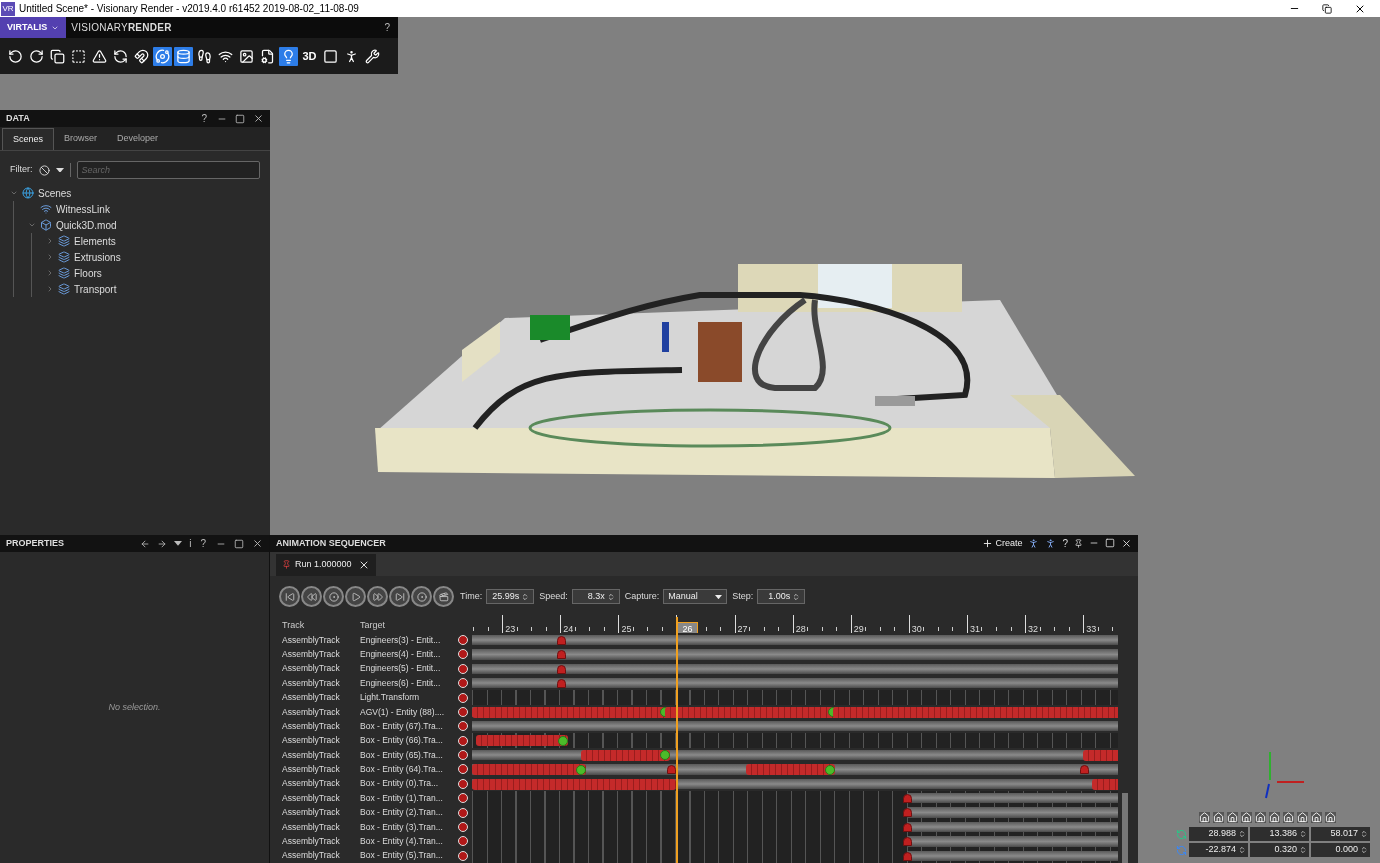 This screenshot has width=1380, height=863. Describe the element at coordinates (580, 769) in the screenshot. I see `power-icon` at that location.